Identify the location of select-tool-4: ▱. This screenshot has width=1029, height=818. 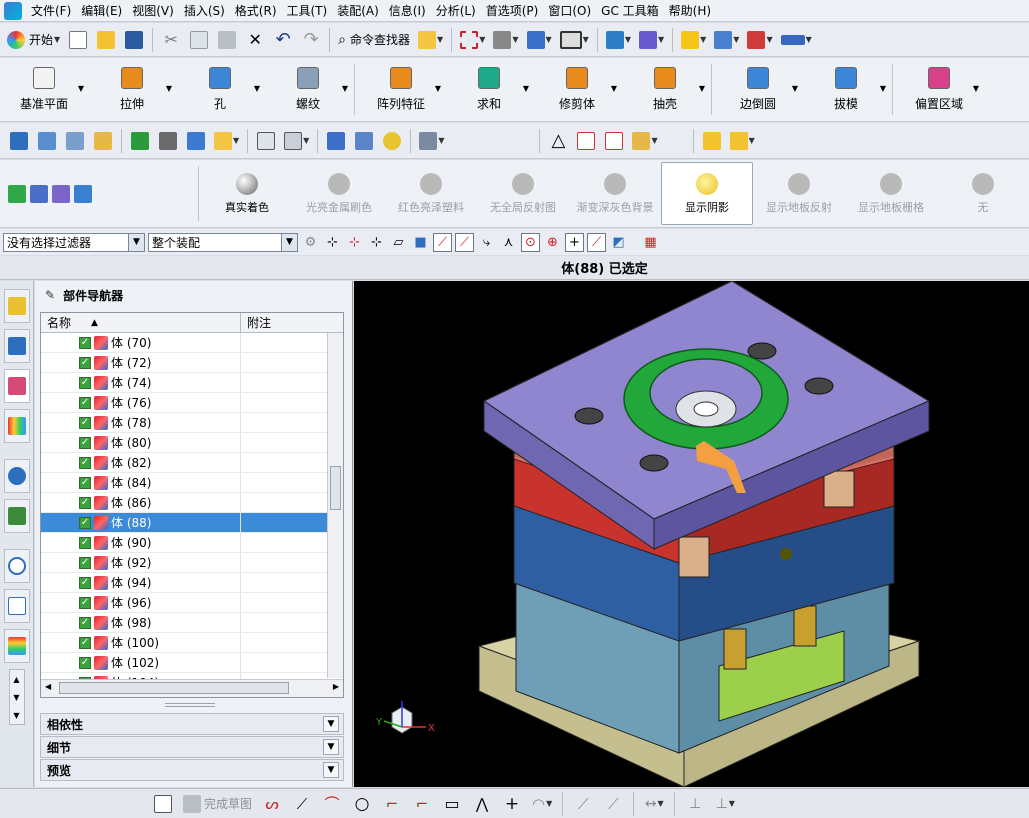
(398, 242).